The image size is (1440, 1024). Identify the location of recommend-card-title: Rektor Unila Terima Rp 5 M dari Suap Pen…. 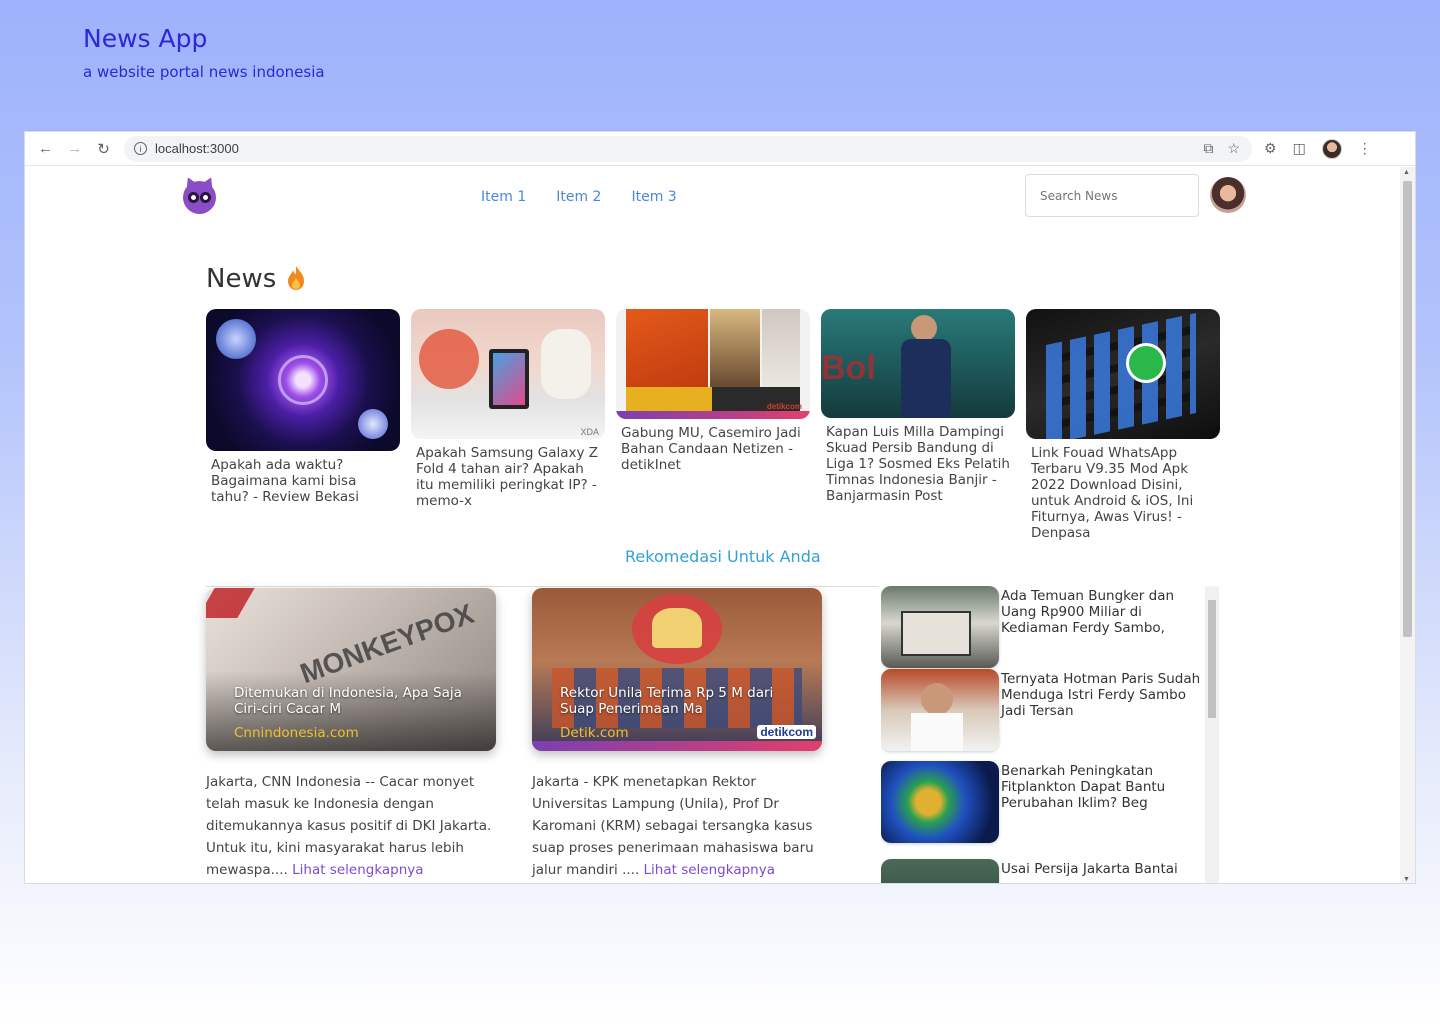
(680, 701).